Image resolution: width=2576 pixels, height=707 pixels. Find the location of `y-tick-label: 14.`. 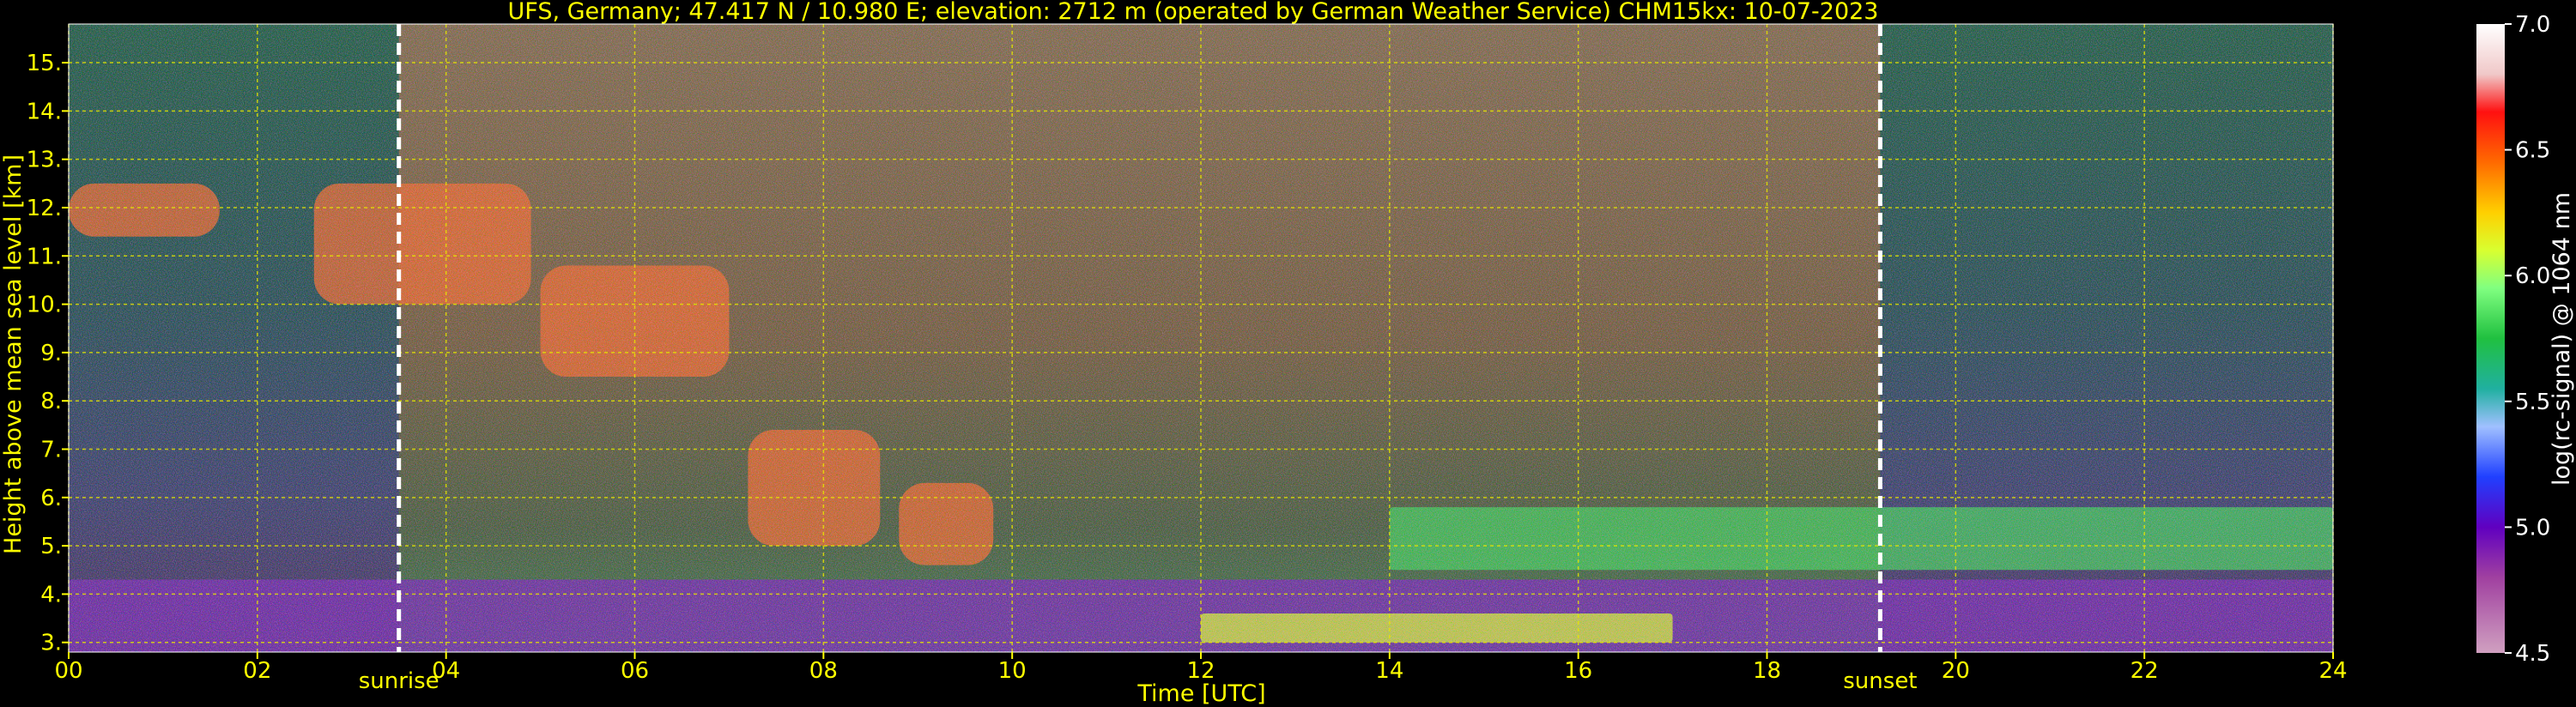

y-tick-label: 14. is located at coordinates (44, 112).